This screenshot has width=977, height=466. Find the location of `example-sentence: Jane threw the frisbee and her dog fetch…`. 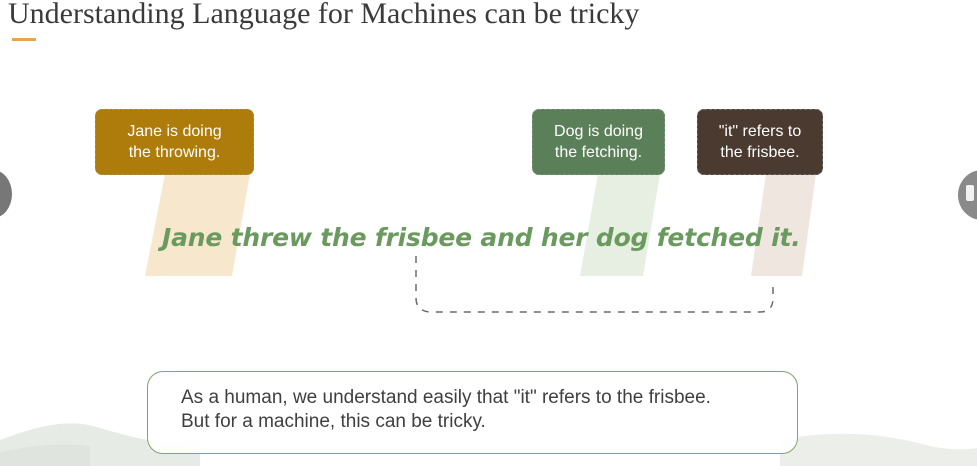

example-sentence: Jane threw the frisbee and her dog fetch… is located at coordinates (481, 237).